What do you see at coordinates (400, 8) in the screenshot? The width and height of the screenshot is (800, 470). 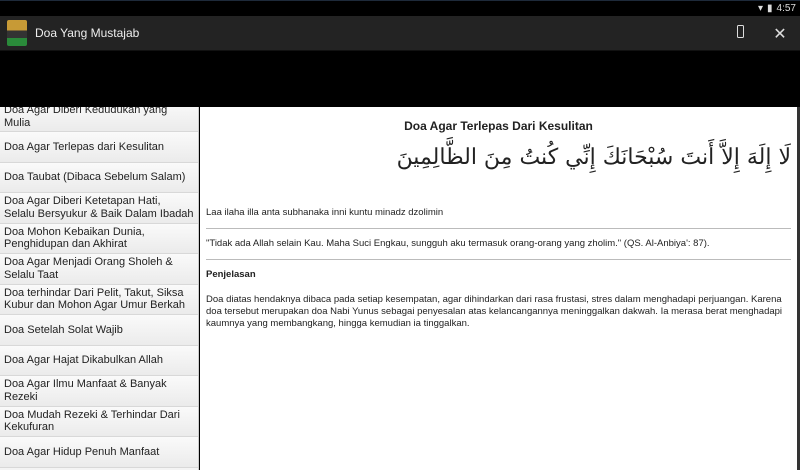 I see `status-bar: ▾ ▮ 4:57` at bounding box center [400, 8].